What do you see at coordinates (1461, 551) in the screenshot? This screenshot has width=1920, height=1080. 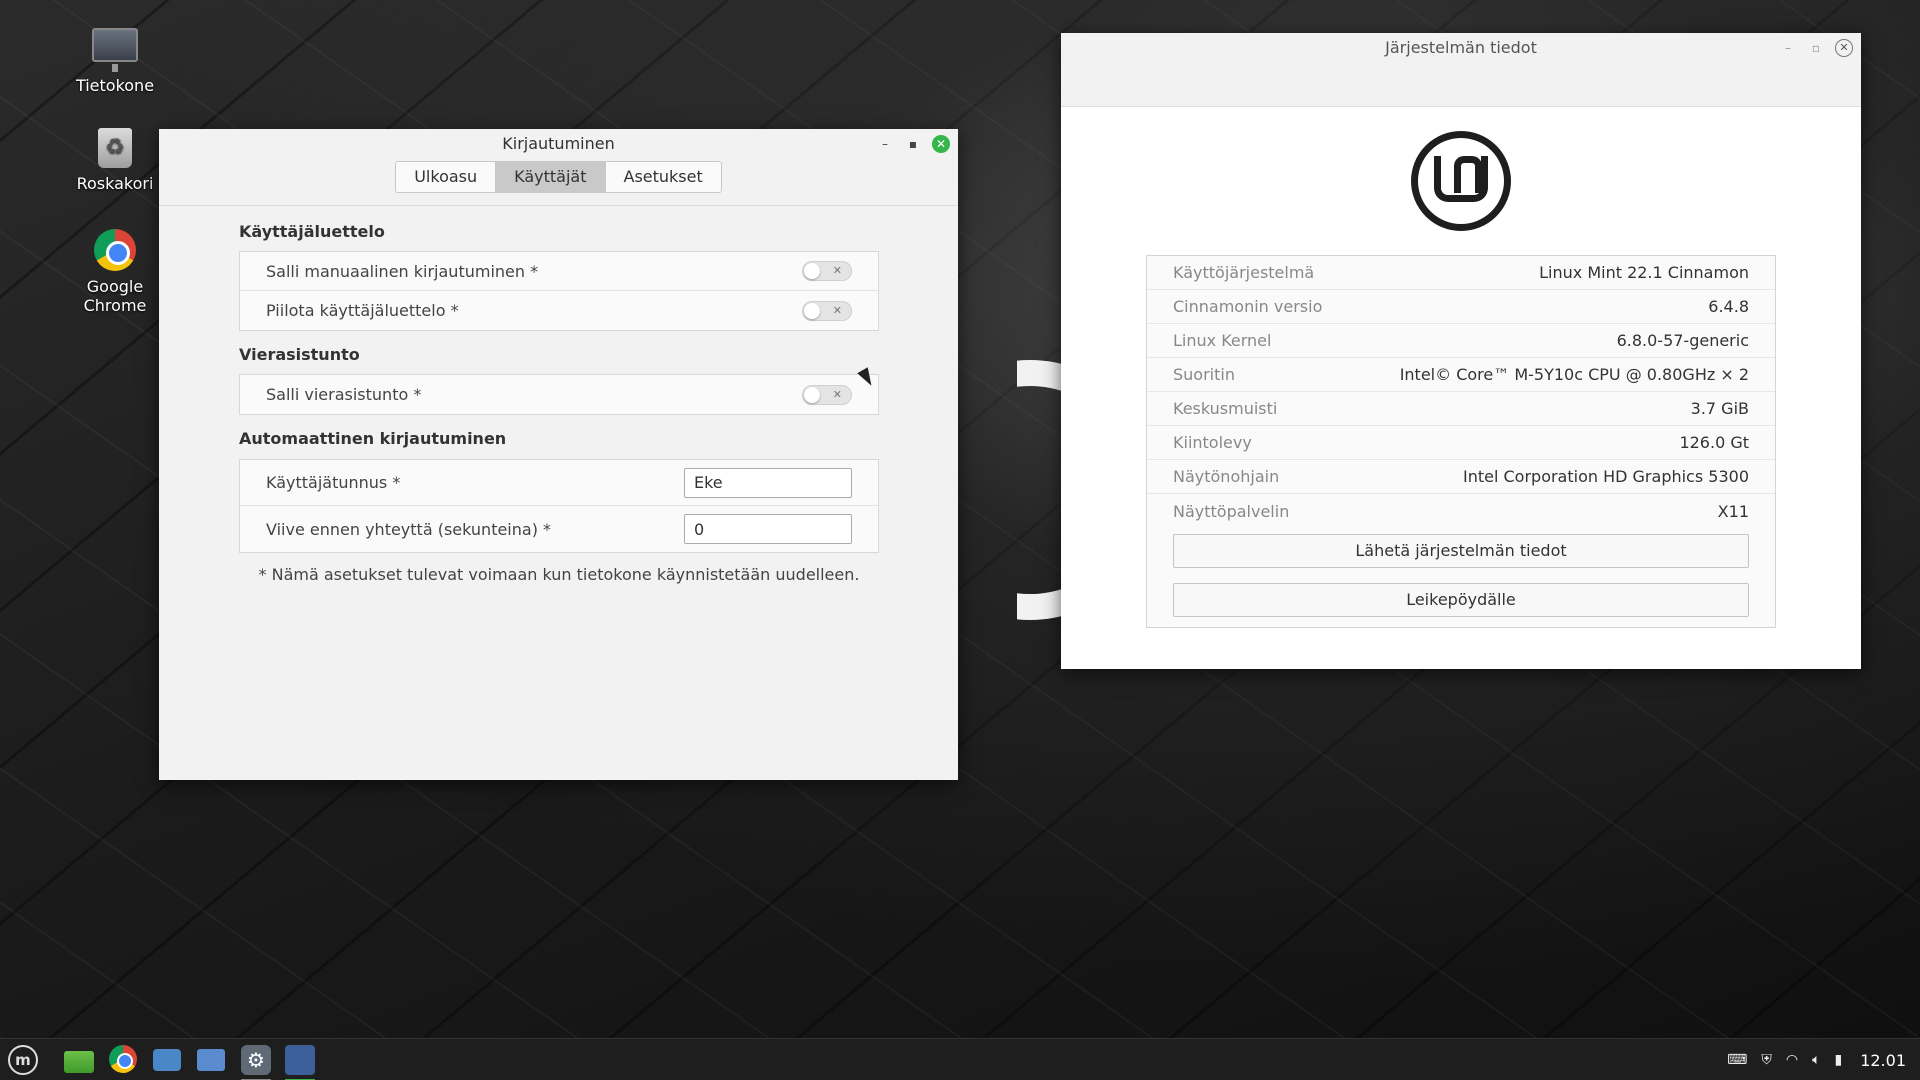 I see `upload-sysinfo-button: Lähetä järjestelmän tiedot` at bounding box center [1461, 551].